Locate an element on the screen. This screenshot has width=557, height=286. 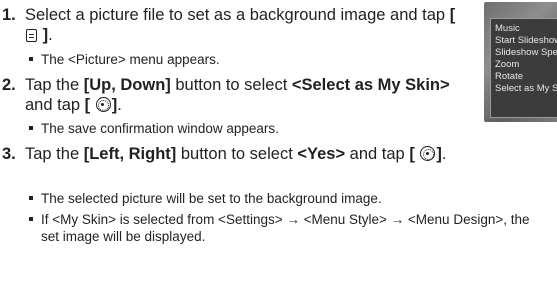
bold-text: ] is located at coordinates (43, 35).